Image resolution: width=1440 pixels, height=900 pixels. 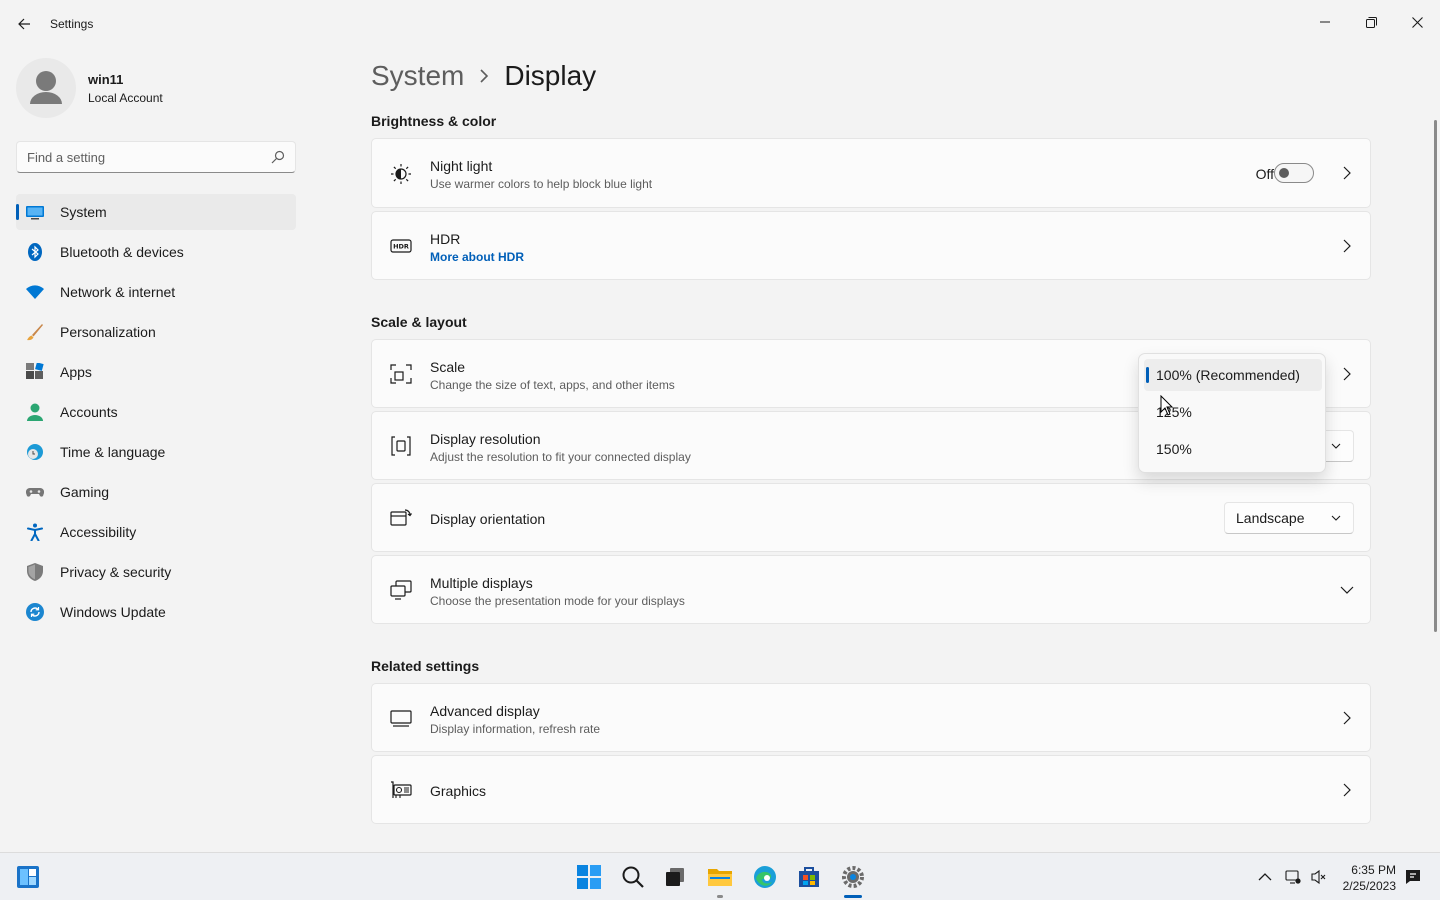 What do you see at coordinates (35, 452) in the screenshot?
I see `globe-clock-icon` at bounding box center [35, 452].